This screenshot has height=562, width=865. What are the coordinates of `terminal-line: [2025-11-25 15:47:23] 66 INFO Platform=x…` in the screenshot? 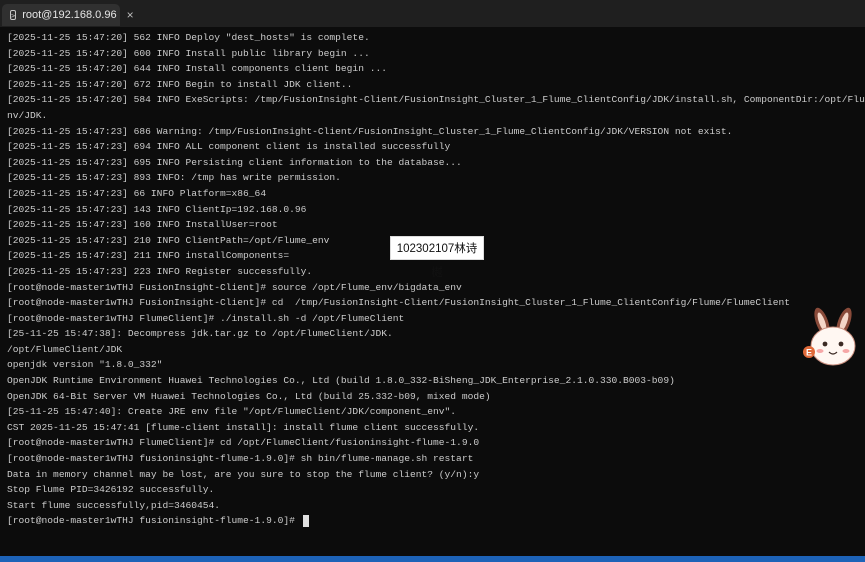 It's located at (137, 193).